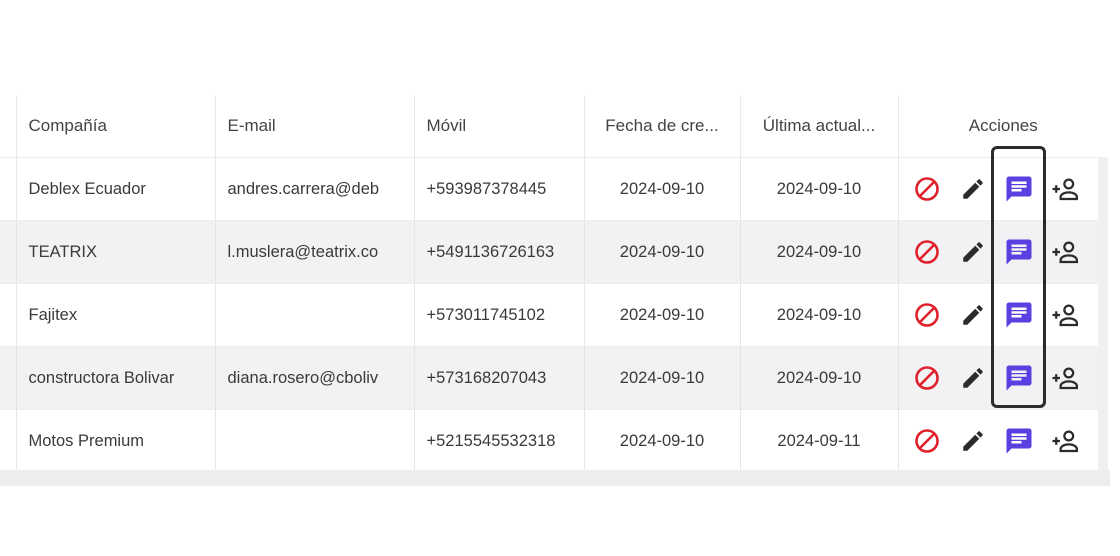  What do you see at coordinates (499, 252) in the screenshot?
I see `cell-mobile: +5491136726163` at bounding box center [499, 252].